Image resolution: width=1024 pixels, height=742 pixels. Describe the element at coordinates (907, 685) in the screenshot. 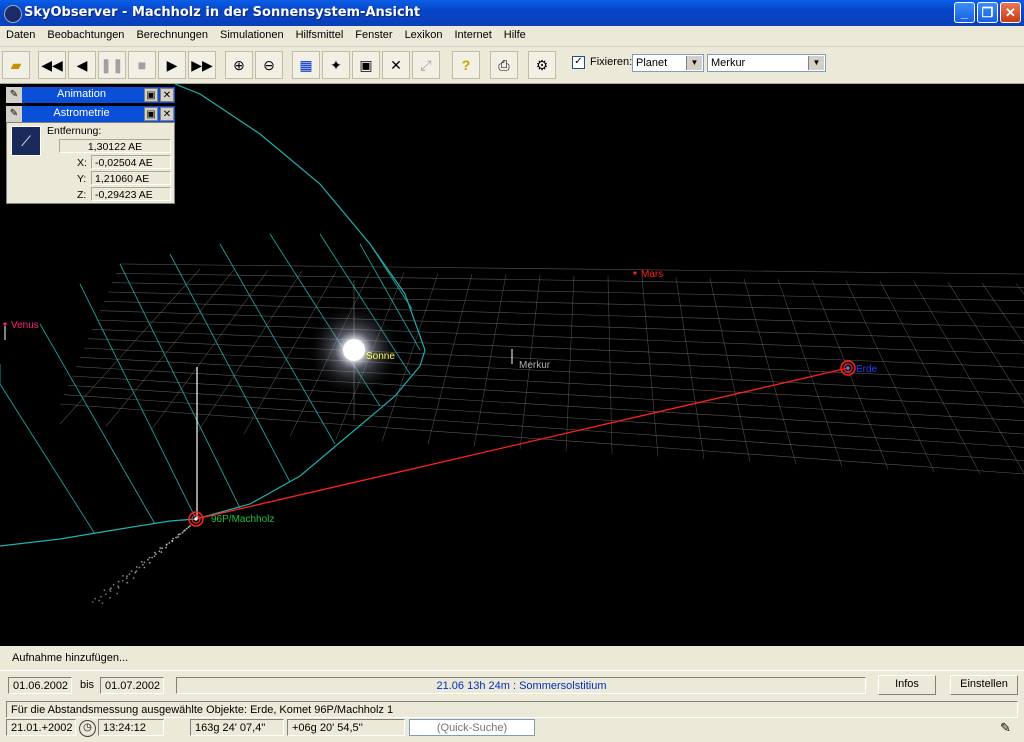

I see `infos-button: Infos` at that location.